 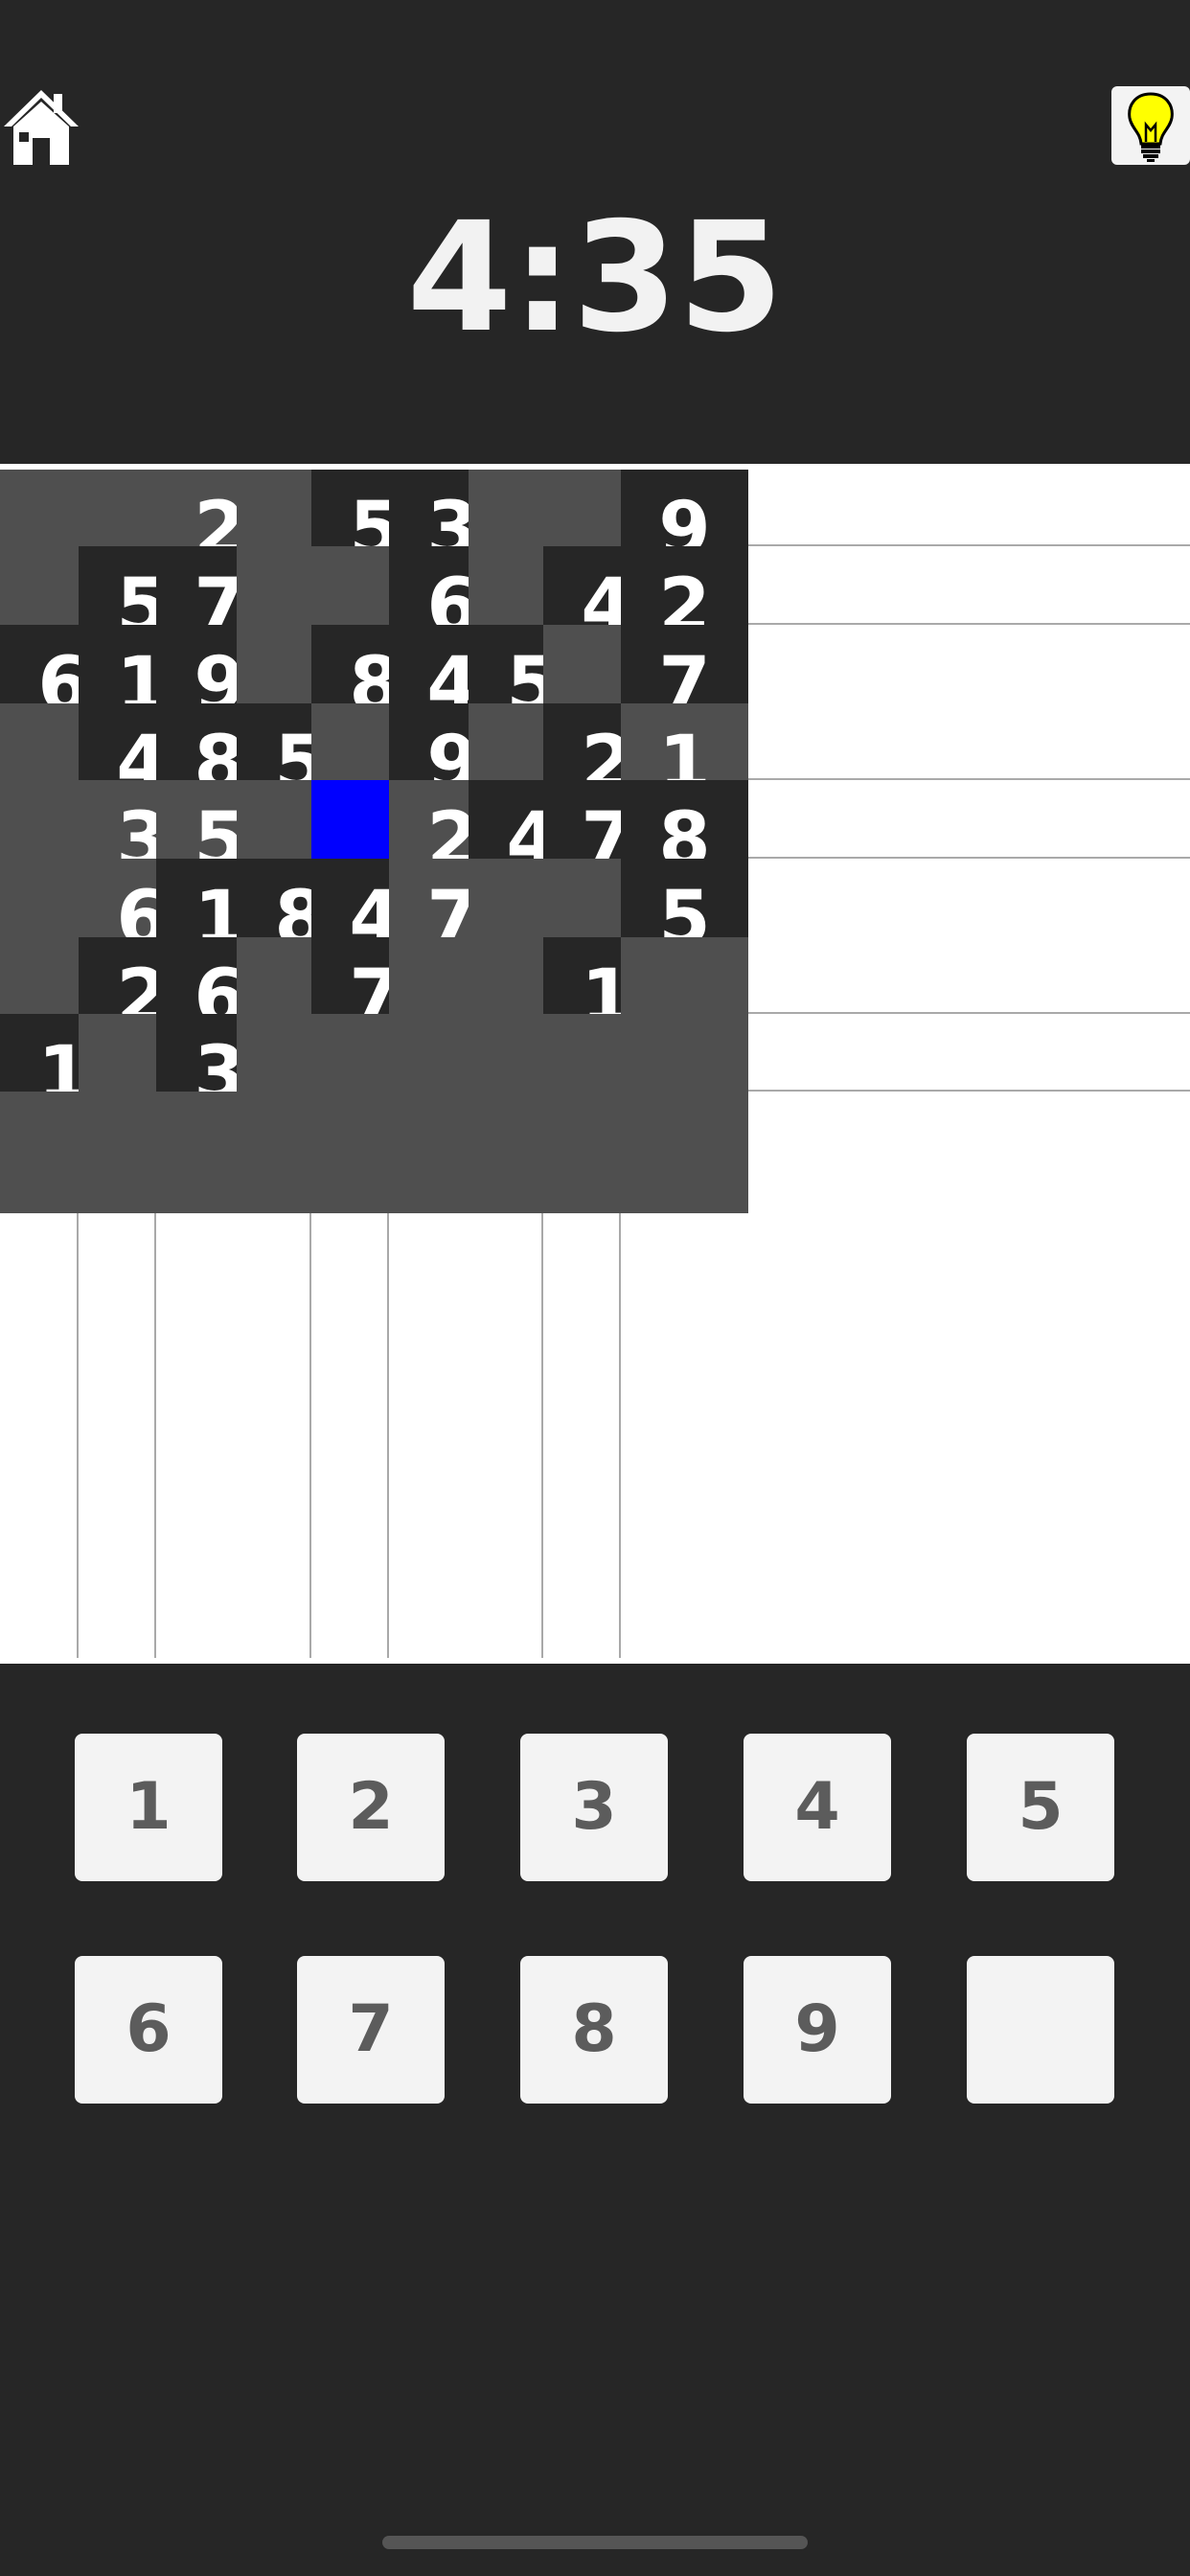 I want to click on hint-button, so click(x=1151, y=126).